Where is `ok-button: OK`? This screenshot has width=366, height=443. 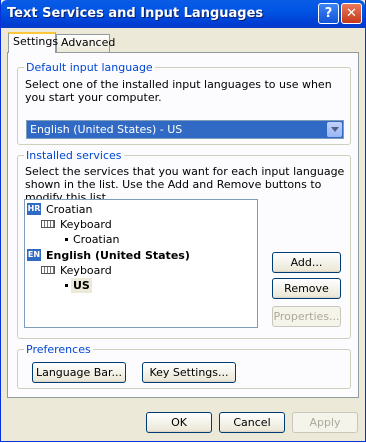 ok-button: OK is located at coordinates (179, 422).